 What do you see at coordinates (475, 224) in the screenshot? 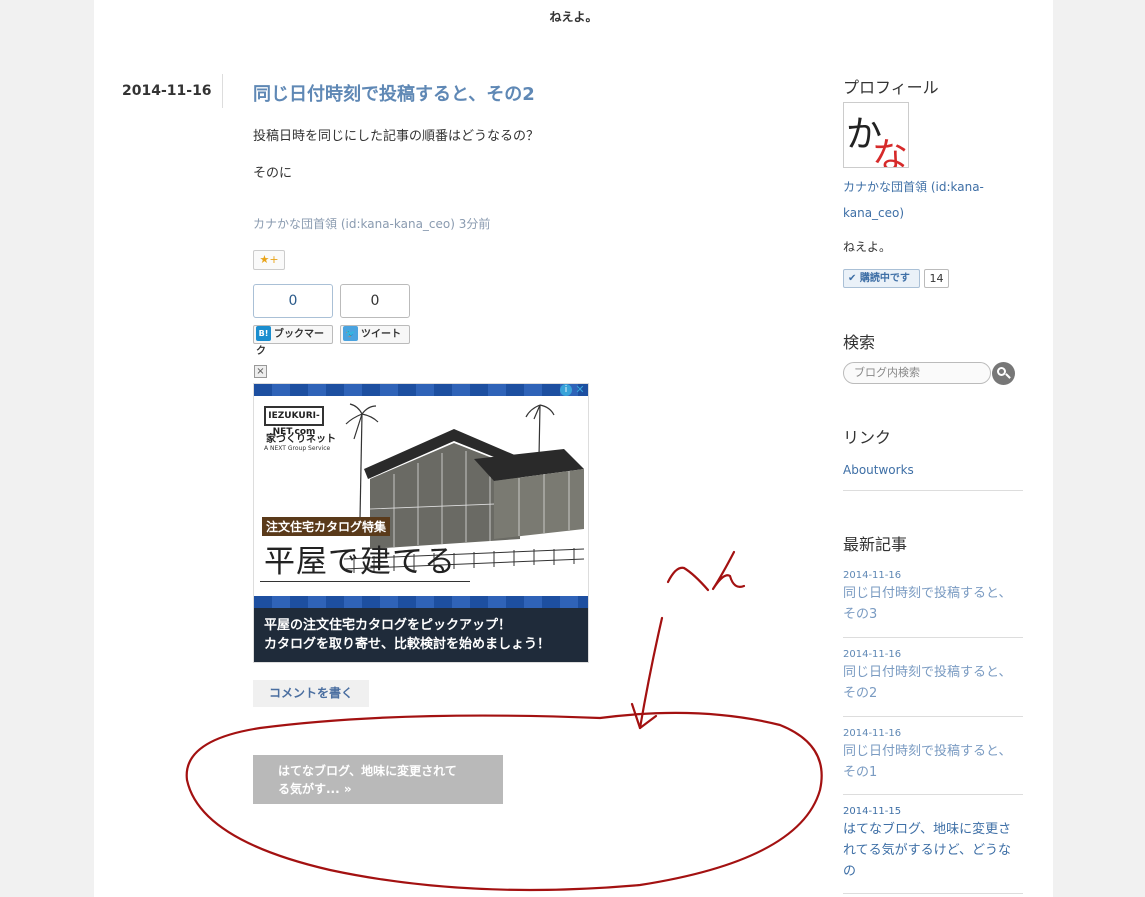
I see `entry-time: 3分前` at bounding box center [475, 224].